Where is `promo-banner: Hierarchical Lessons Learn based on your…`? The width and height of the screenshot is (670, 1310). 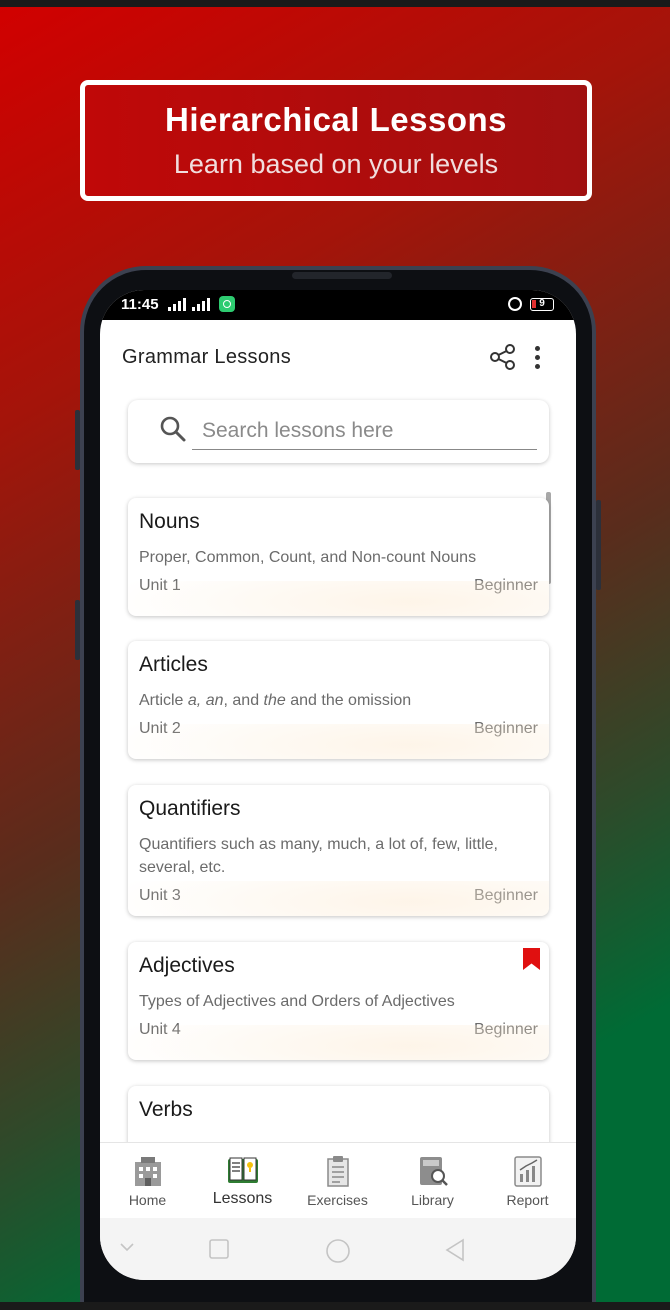 promo-banner: Hierarchical Lessons Learn based on your… is located at coordinates (336, 140).